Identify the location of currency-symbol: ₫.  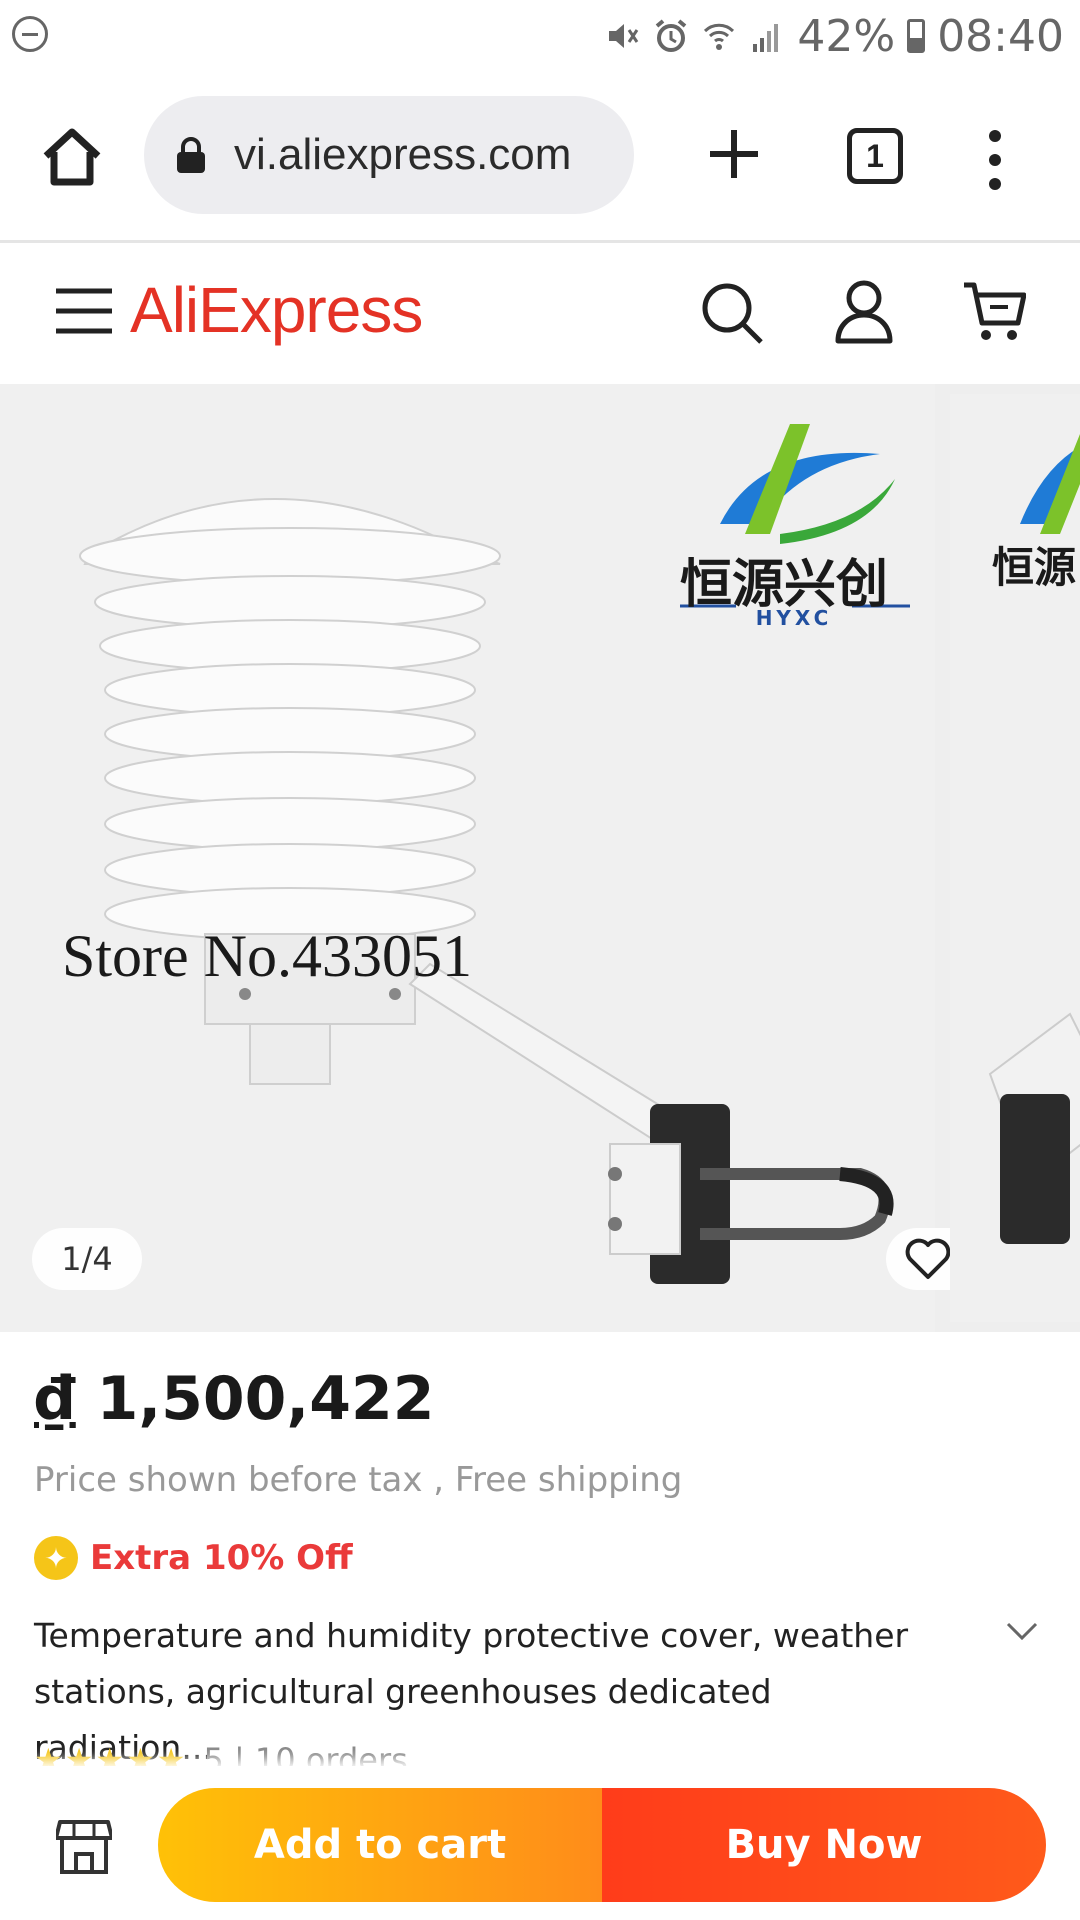
(55, 1399).